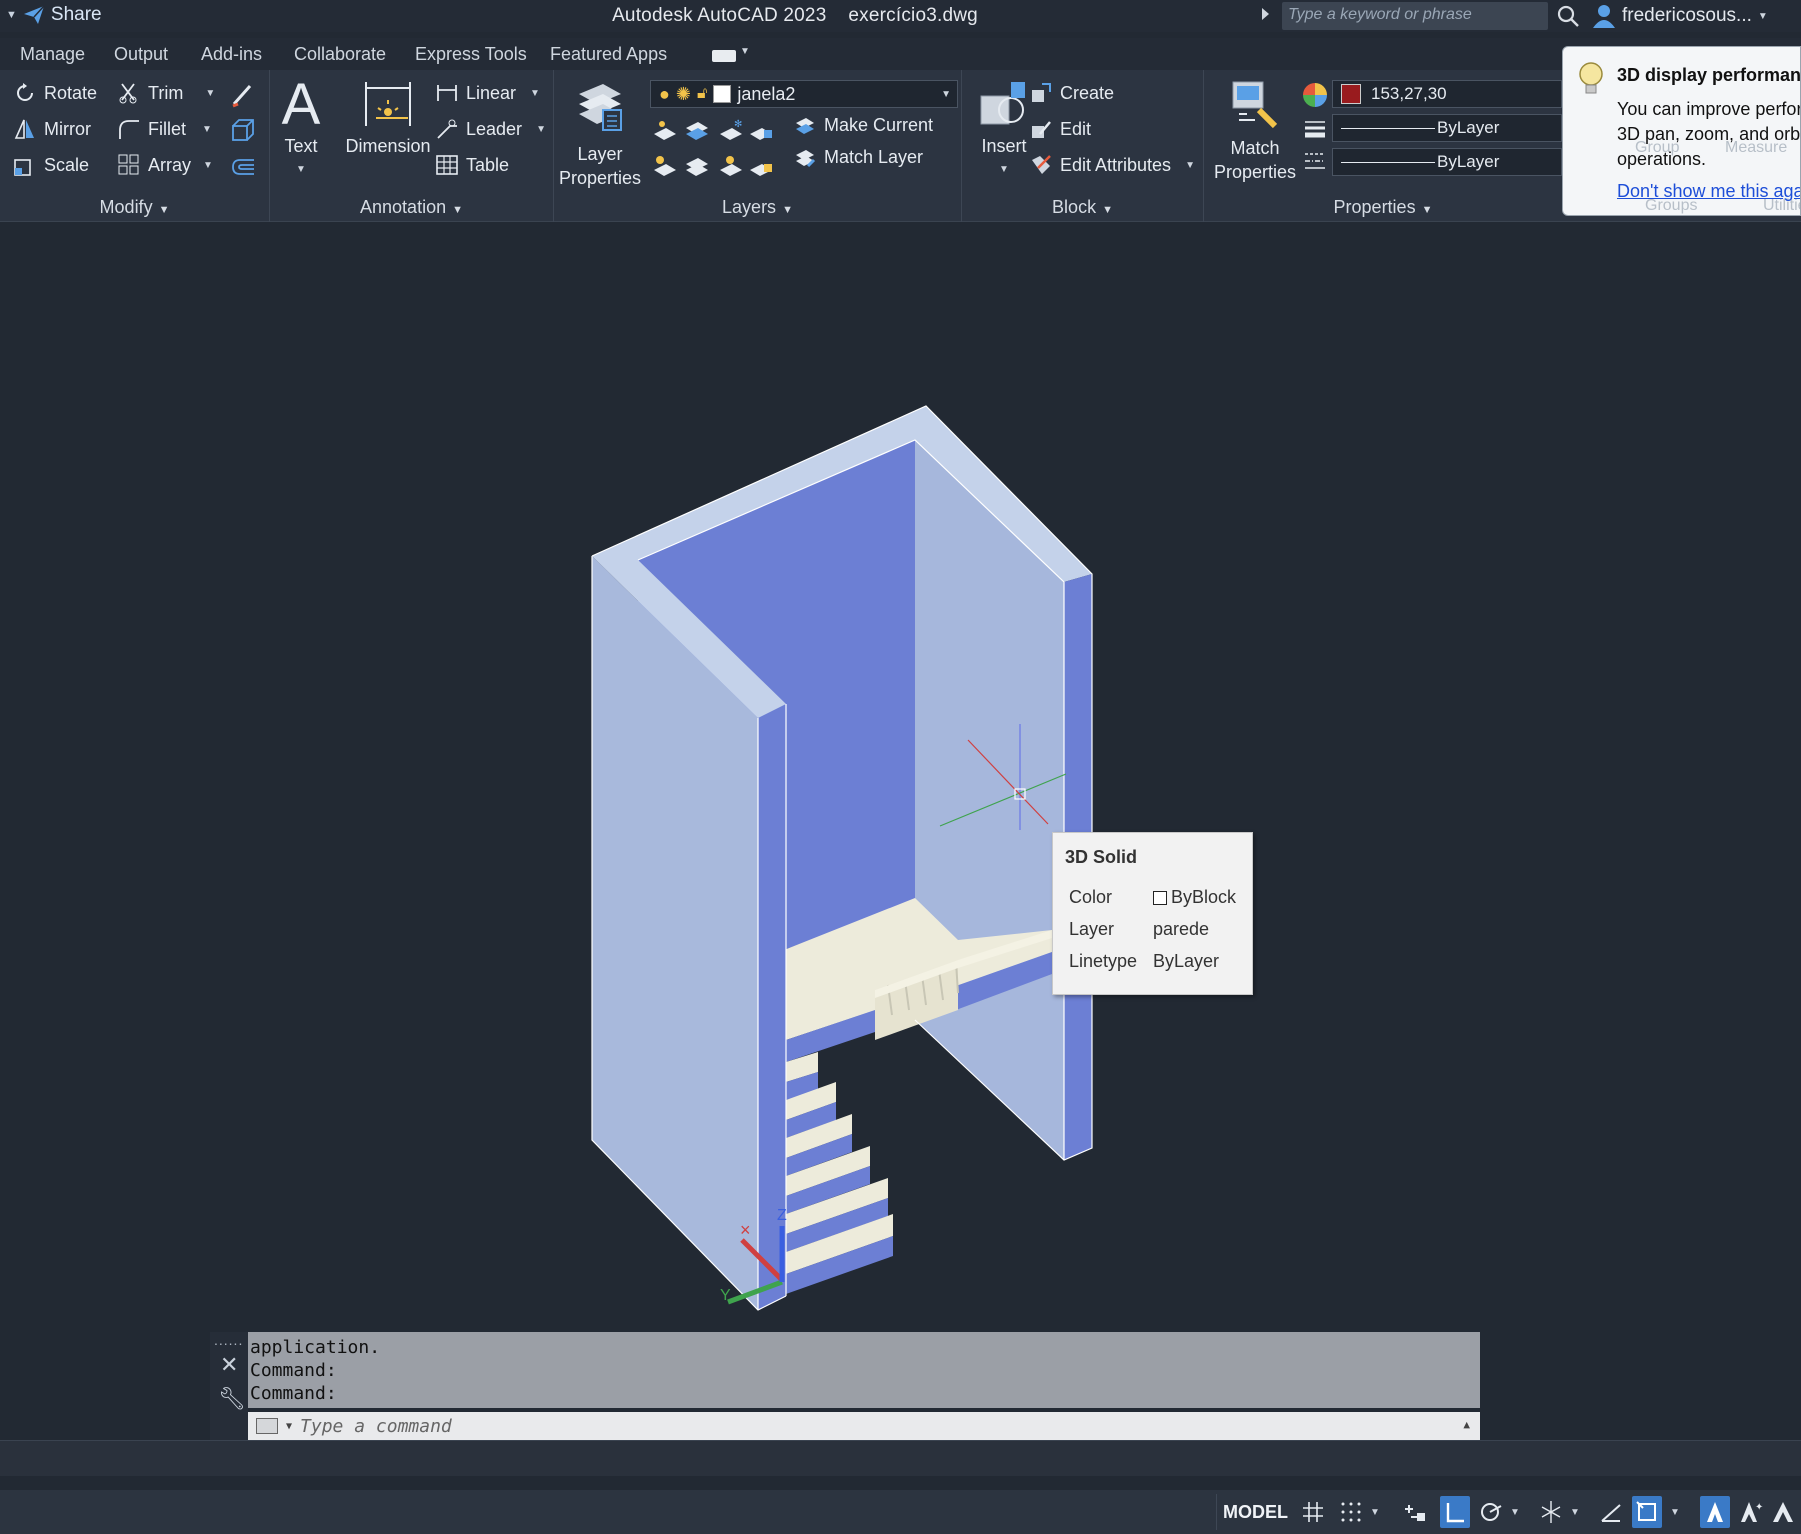 This screenshot has width=1801, height=1534. I want to click on object-snap-dropdown-icon: ▼, so click(1675, 1512).